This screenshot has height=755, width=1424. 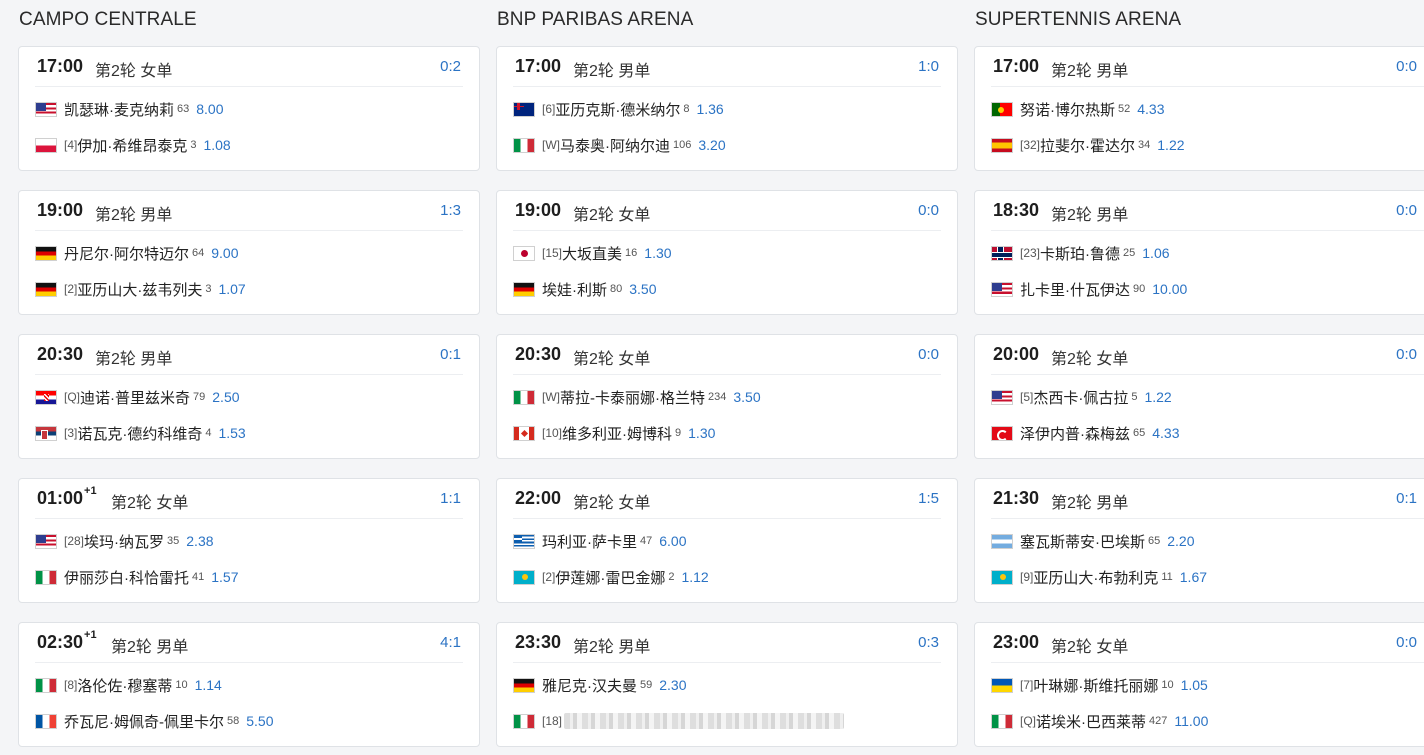 I want to click on match-card: 19:00 第2轮 女单 0:0 [15] 大坂直美 16 1.30 埃娃·利斯 80 3.50, so click(x=727, y=252).